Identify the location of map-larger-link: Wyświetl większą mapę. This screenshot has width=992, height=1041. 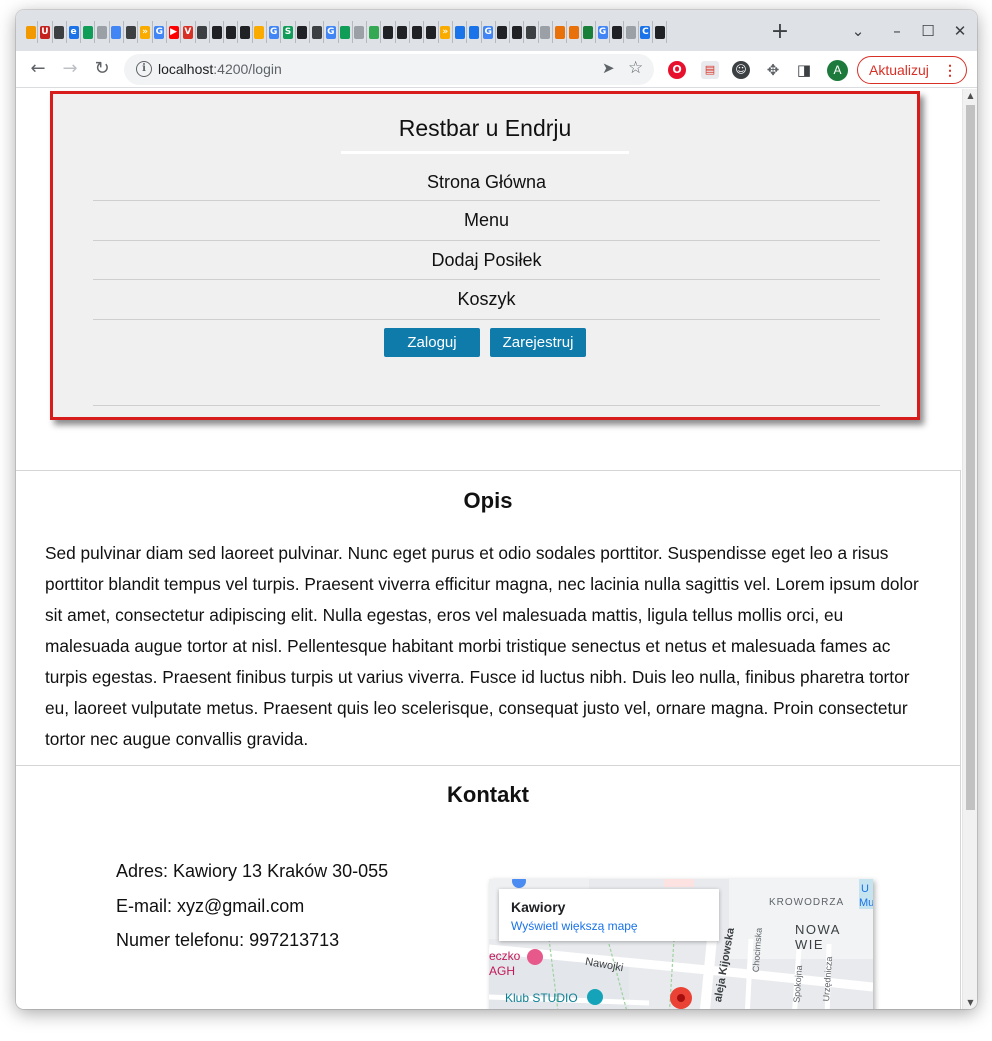
(609, 926).